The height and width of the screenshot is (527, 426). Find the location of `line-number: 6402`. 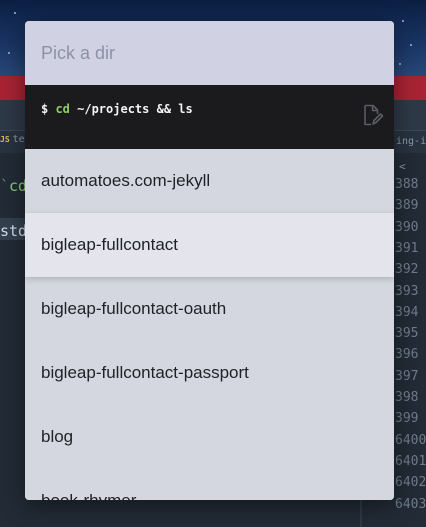

line-number: 6402 is located at coordinates (410, 483).